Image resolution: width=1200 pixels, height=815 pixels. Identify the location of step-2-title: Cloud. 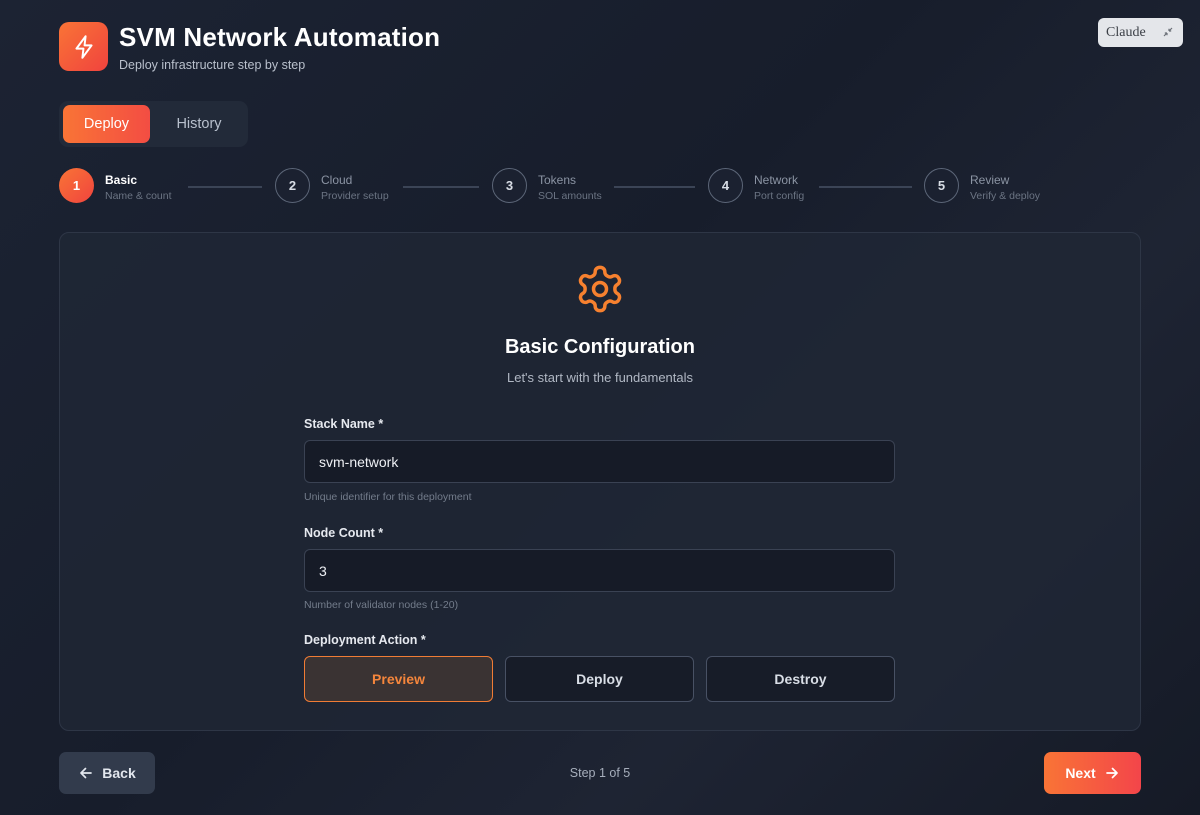
(337, 180).